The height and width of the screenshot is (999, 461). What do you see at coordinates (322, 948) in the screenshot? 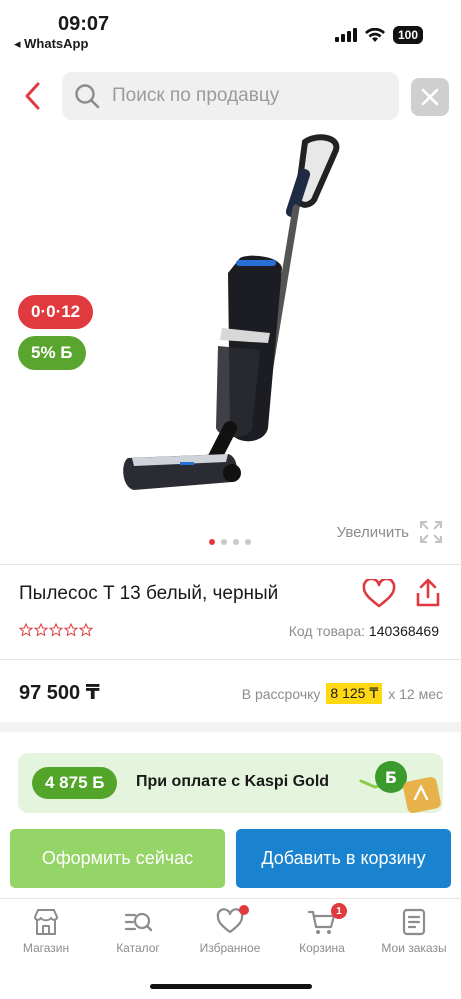
I see `tab-label: Корзина` at bounding box center [322, 948].